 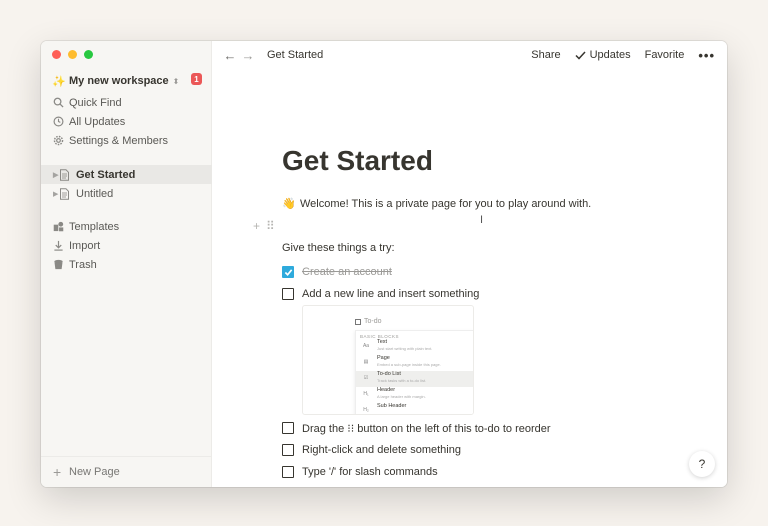 I want to click on todo-text: Create an account, so click(x=347, y=272).